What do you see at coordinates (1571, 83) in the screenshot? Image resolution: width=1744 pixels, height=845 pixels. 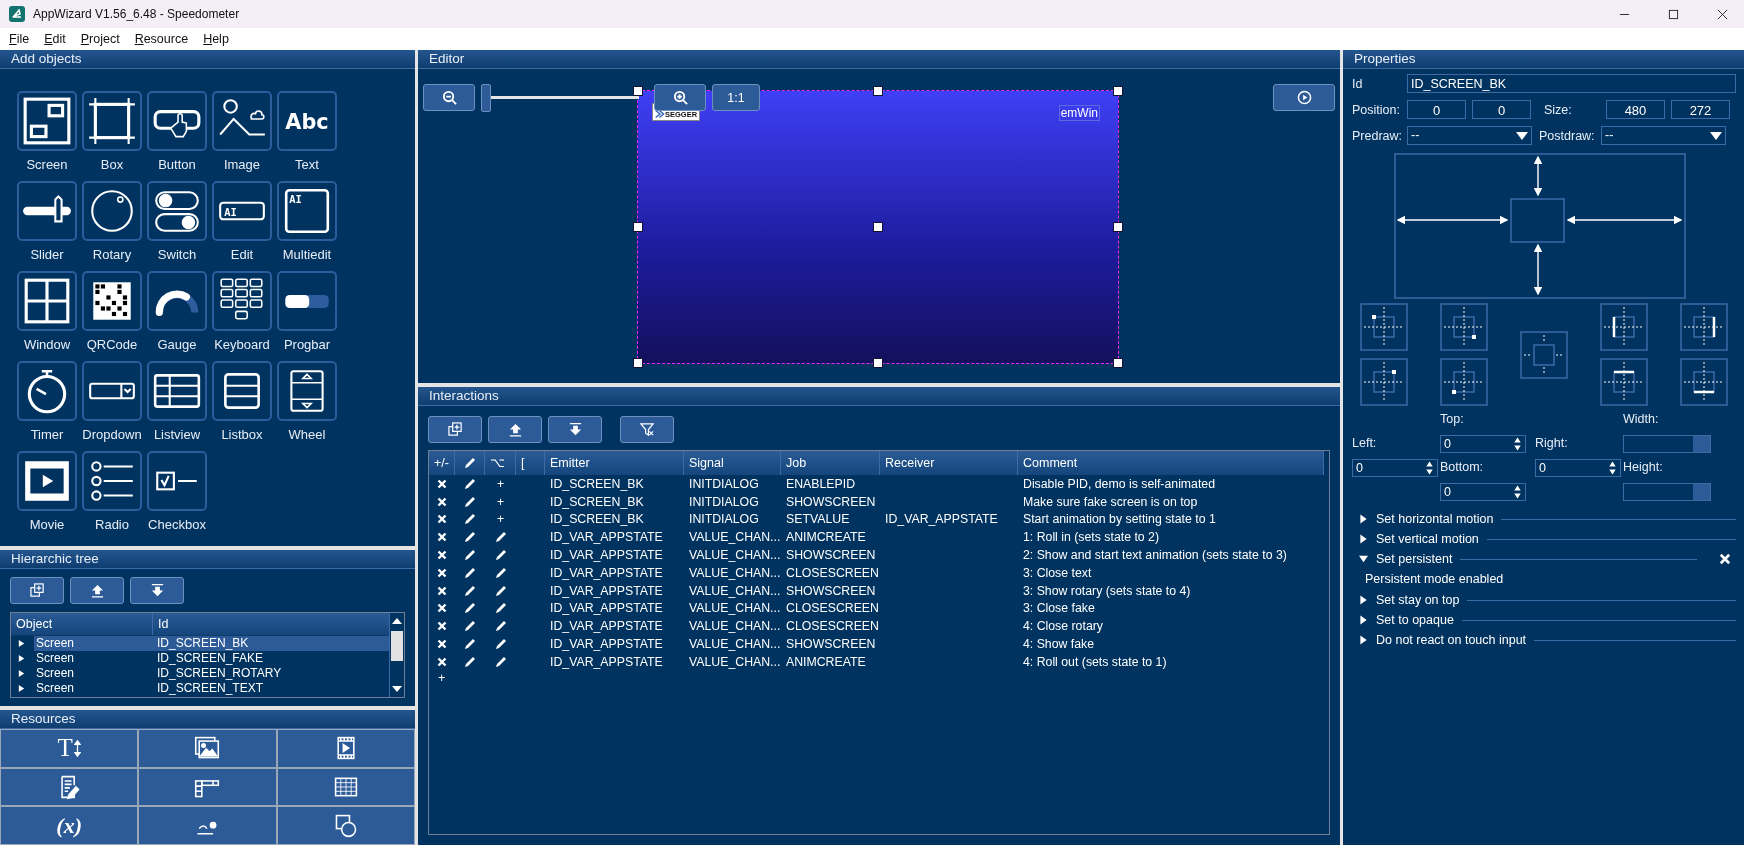 I see `id-field: ID_SCREEN_BK` at bounding box center [1571, 83].